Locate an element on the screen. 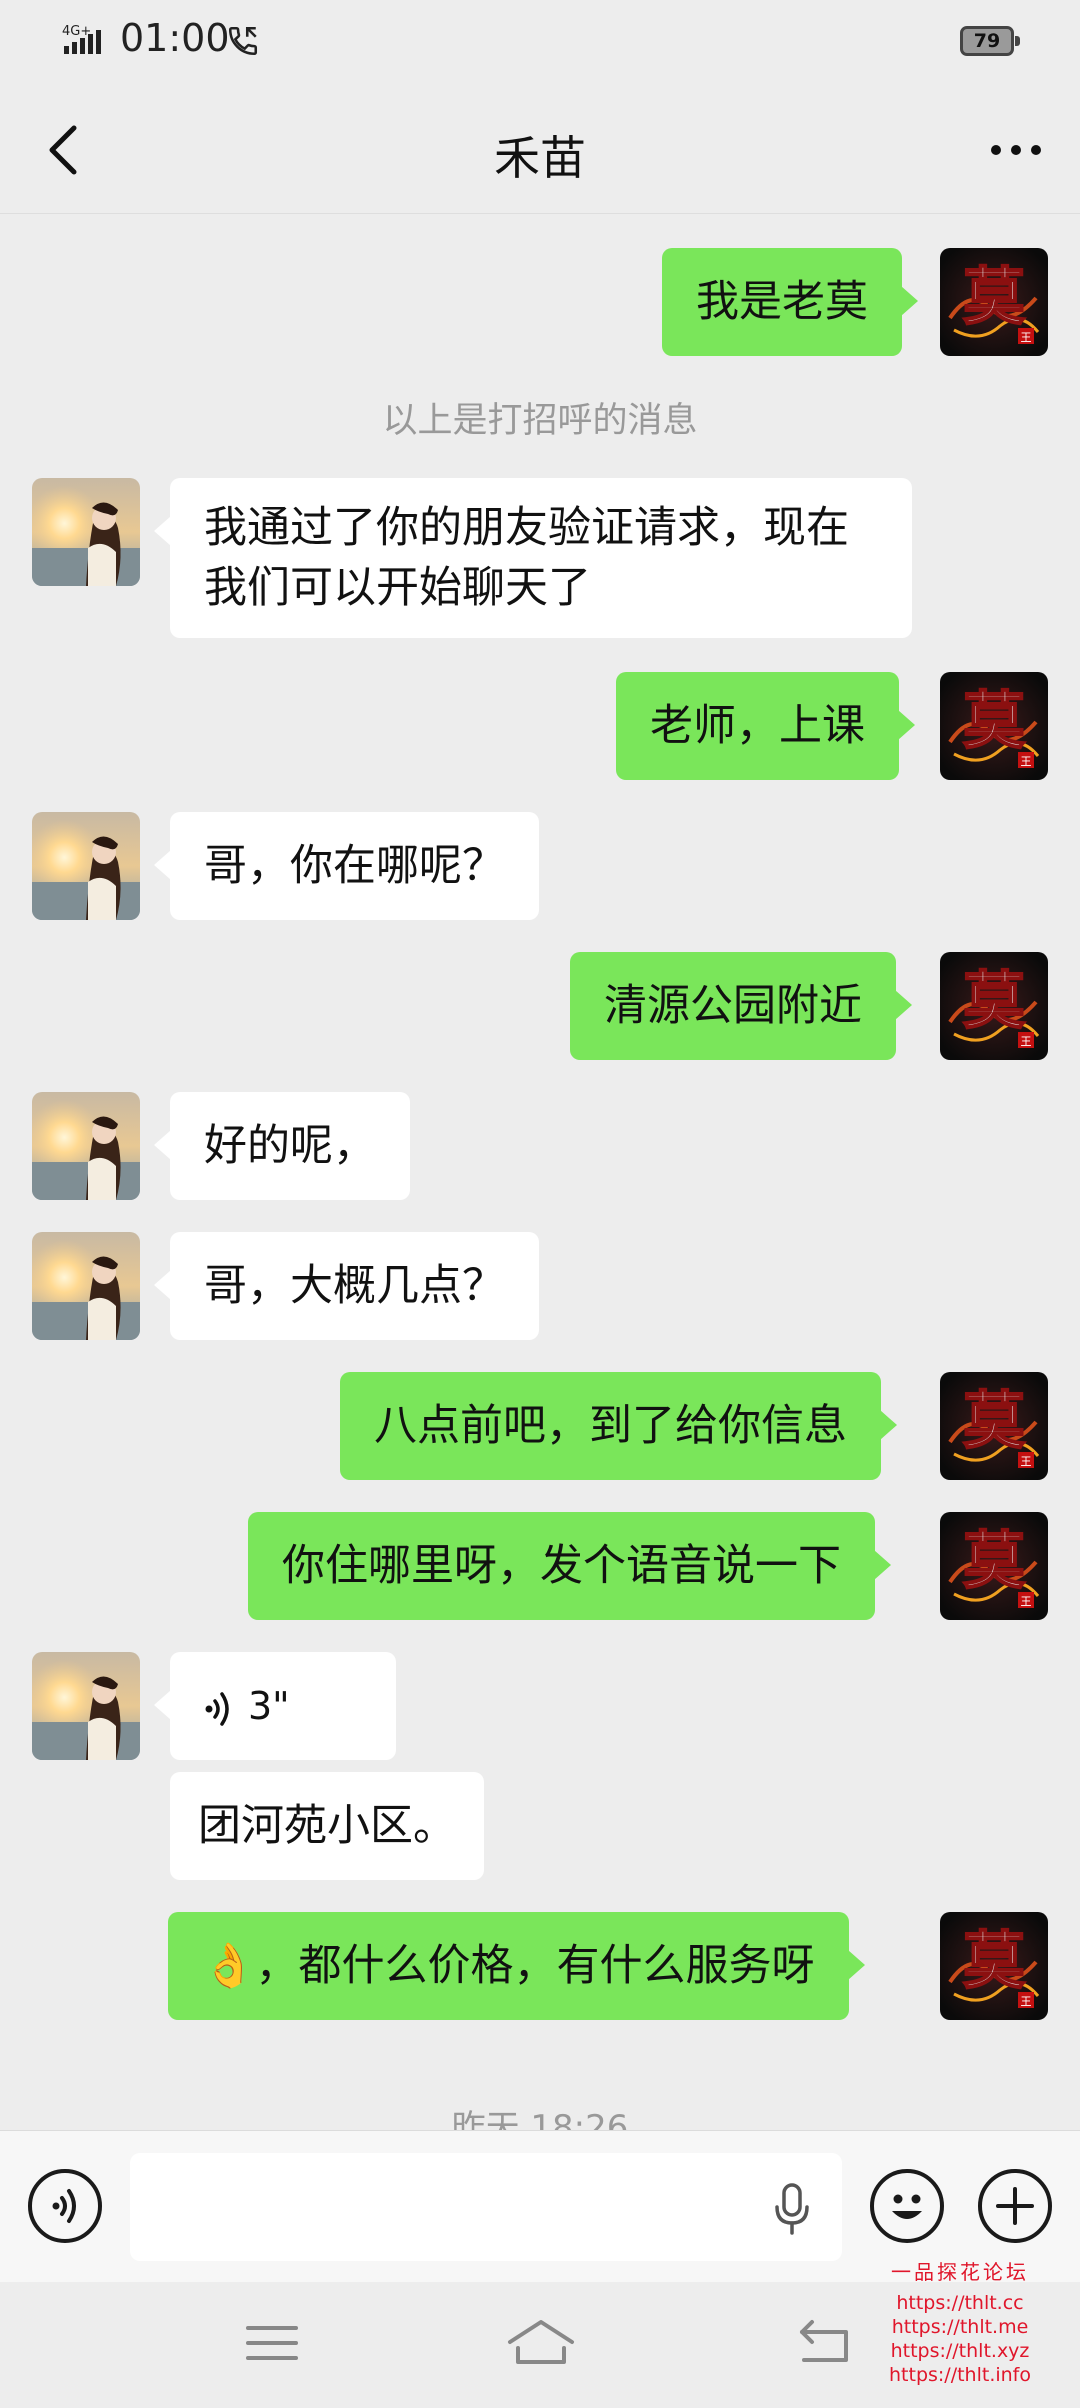 Image resolution: width=1080 pixels, height=2408 pixels. message-bubble-received: 团河苑小区。 is located at coordinates (327, 1826).